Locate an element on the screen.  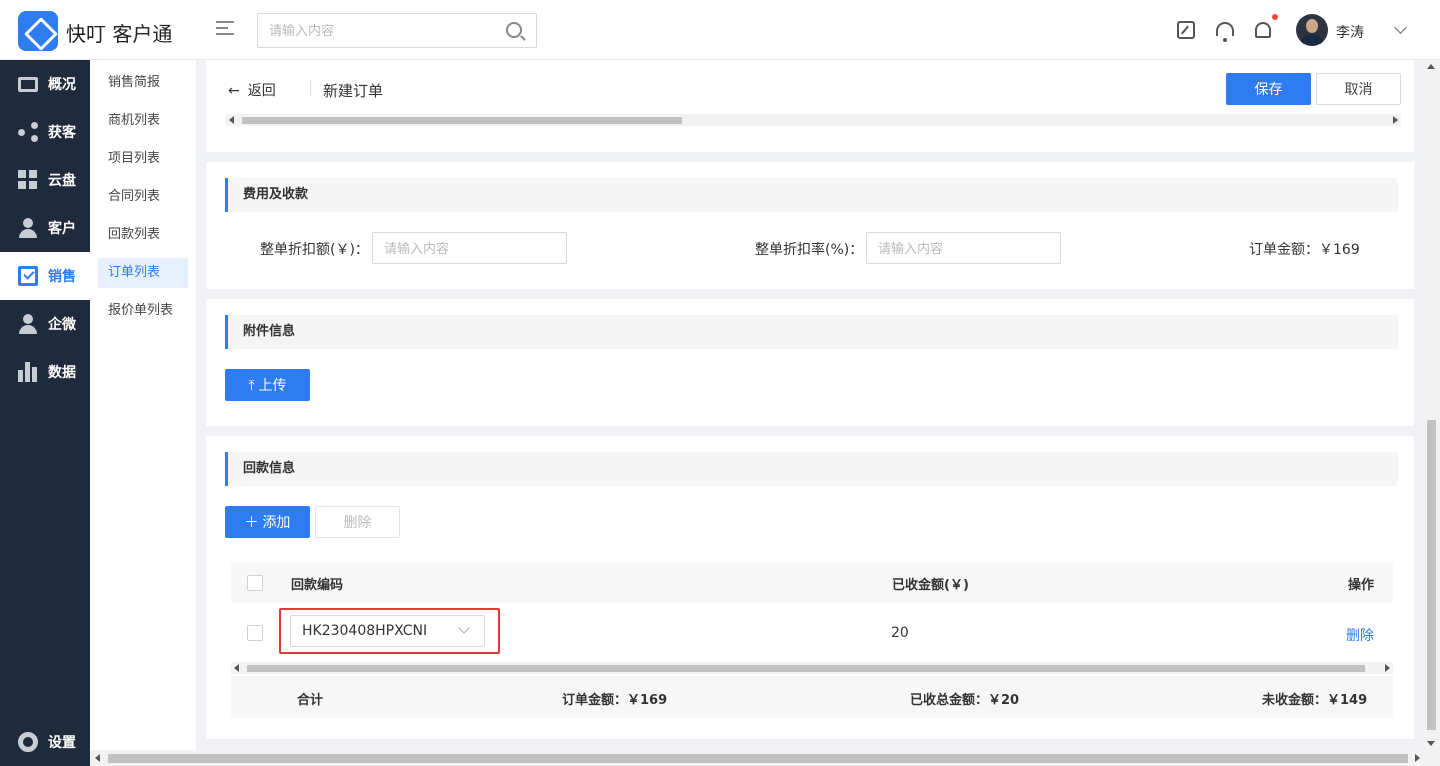
attachments-card: 附件信息 ⤒ 上传 is located at coordinates (810, 362).